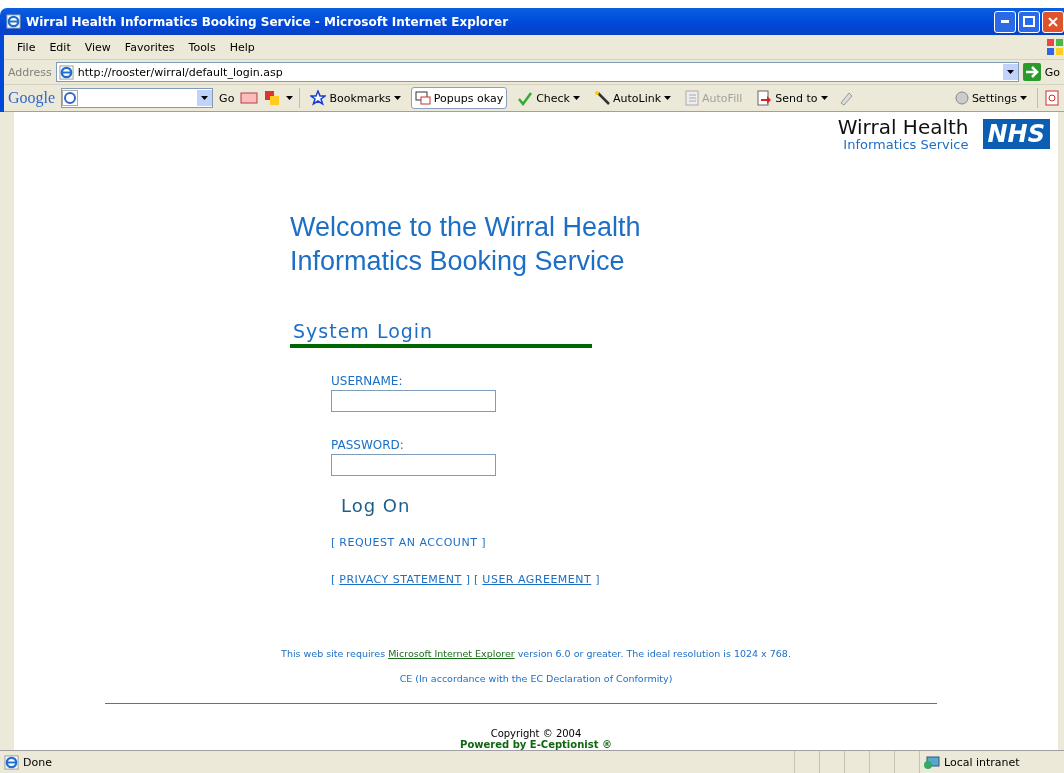 Image resolution: width=1064 pixels, height=773 pixels. Describe the element at coordinates (903, 127) in the screenshot. I see `logo-title: Wirral Health` at that location.